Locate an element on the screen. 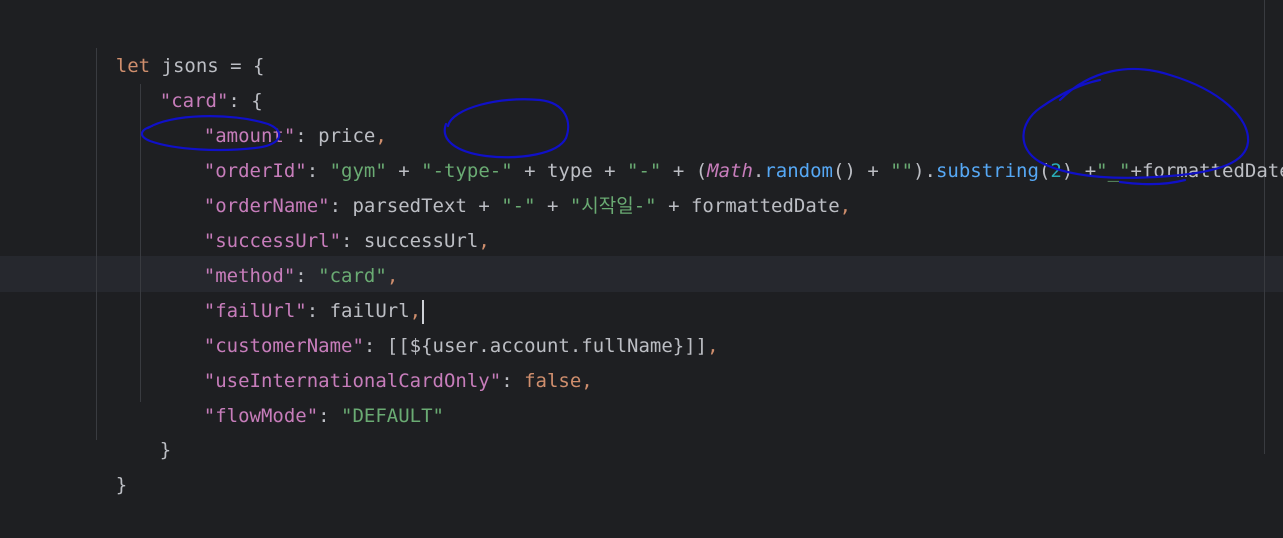 Image resolution: width=1283 pixels, height=538 pixels. string-literal: "-" is located at coordinates (518, 206).